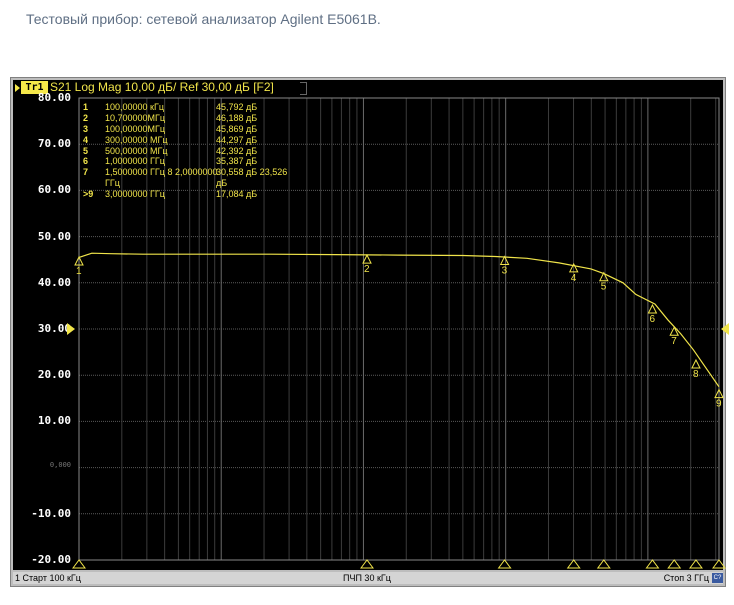 The height and width of the screenshot is (605, 734). What do you see at coordinates (54, 282) in the screenshot?
I see `y-axis-label: 40.00` at bounding box center [54, 282].